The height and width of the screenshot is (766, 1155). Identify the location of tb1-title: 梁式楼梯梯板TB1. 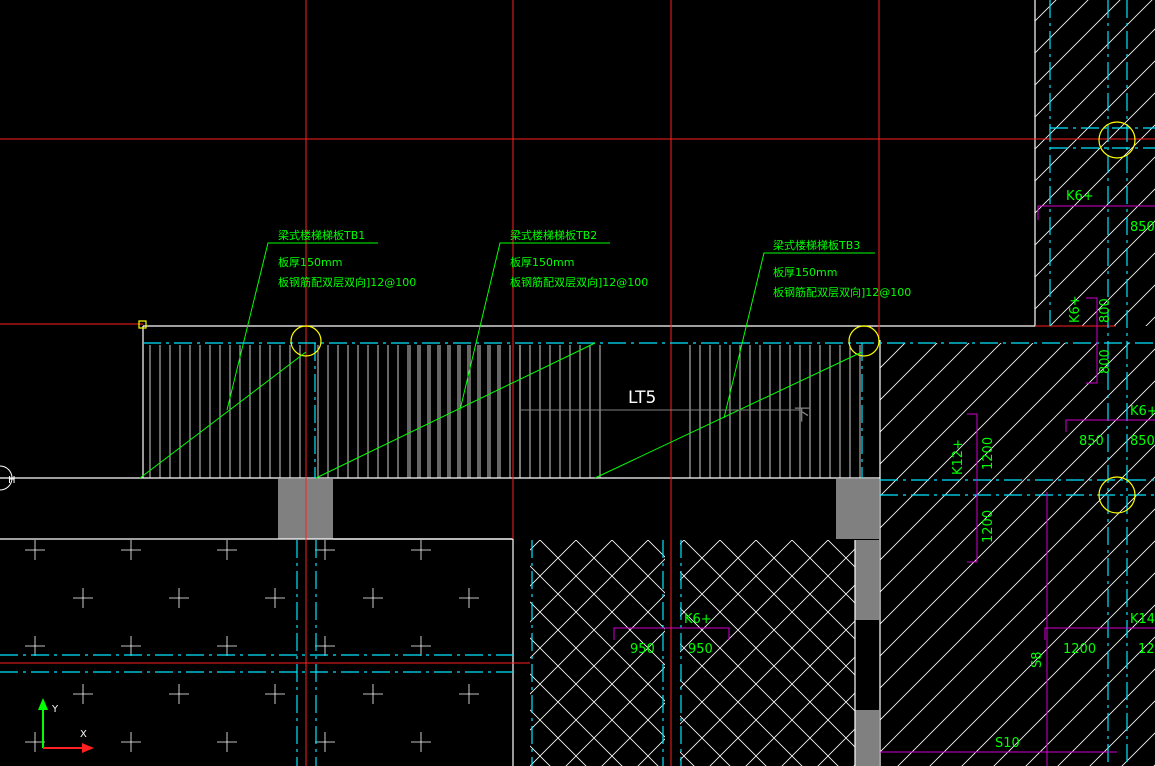
(321, 235).